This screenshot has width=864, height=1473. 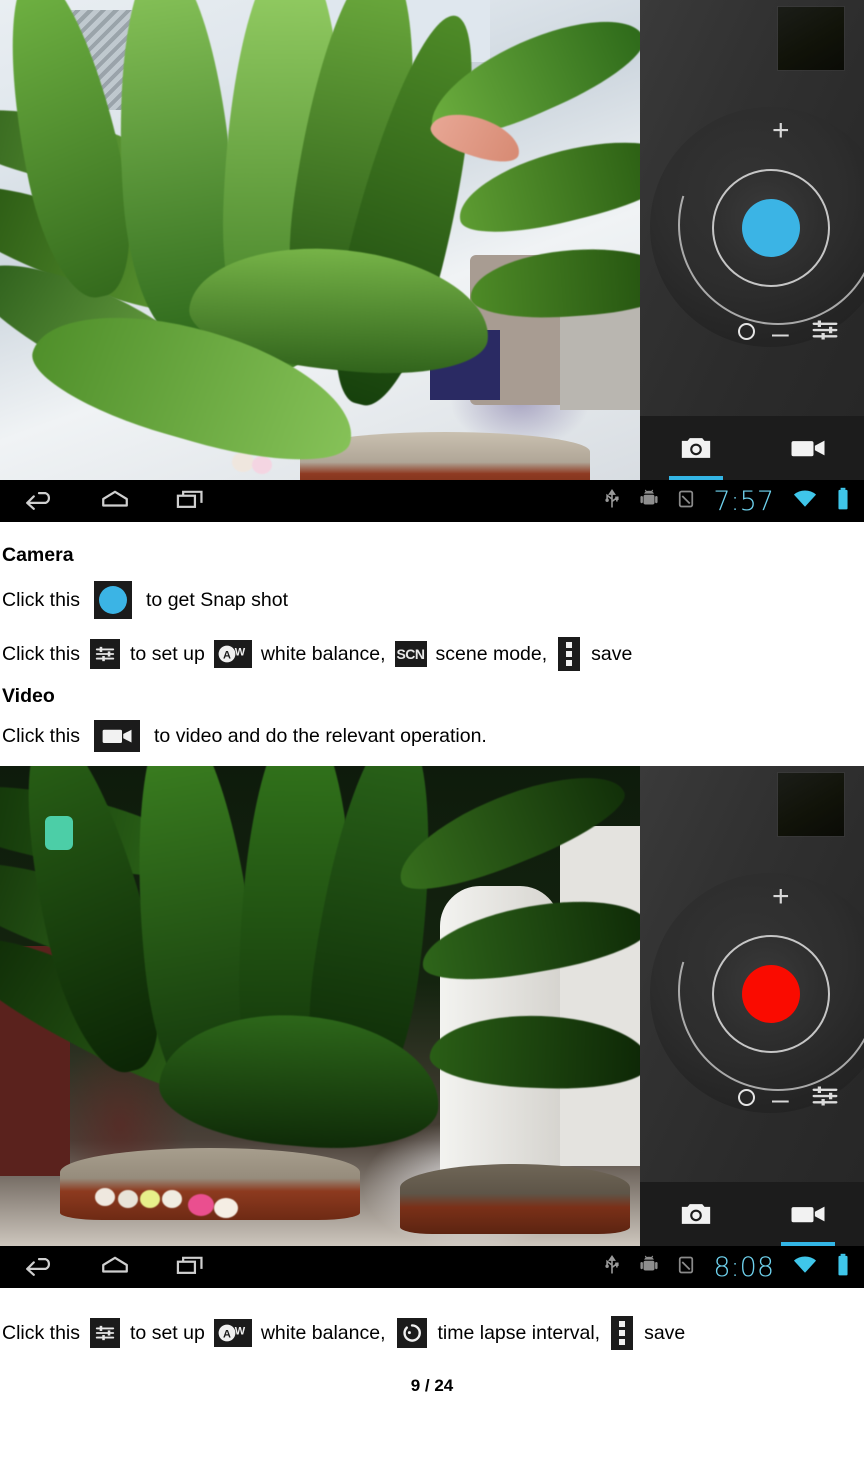 What do you see at coordinates (323, 653) in the screenshot?
I see `setup-mid2-text: white balance,` at bounding box center [323, 653].